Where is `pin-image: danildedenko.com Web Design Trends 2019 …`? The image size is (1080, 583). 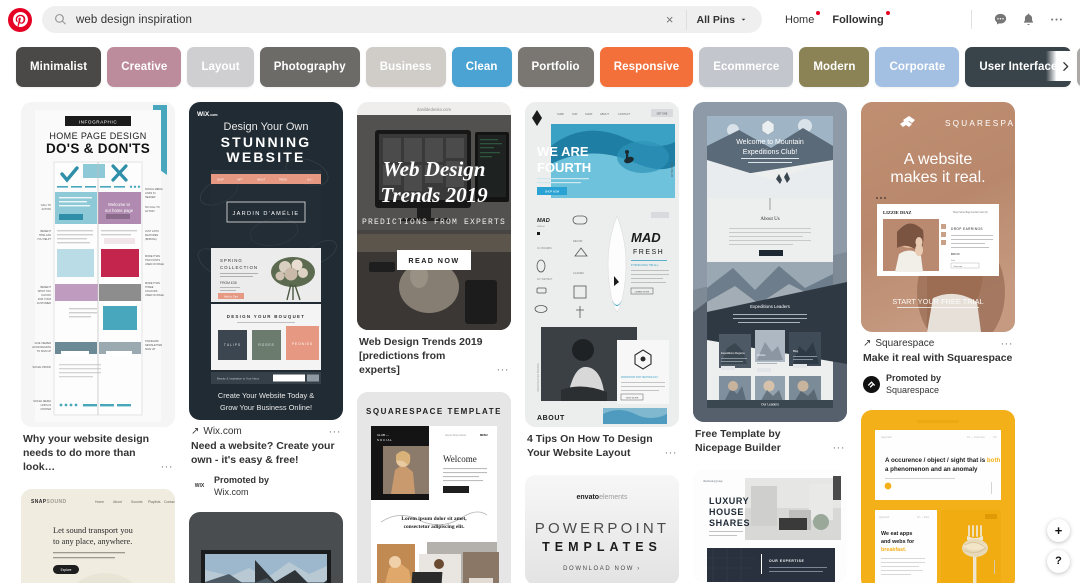
pin-image: danildedenko.com Web Design Trends 2019 … is located at coordinates (434, 216).